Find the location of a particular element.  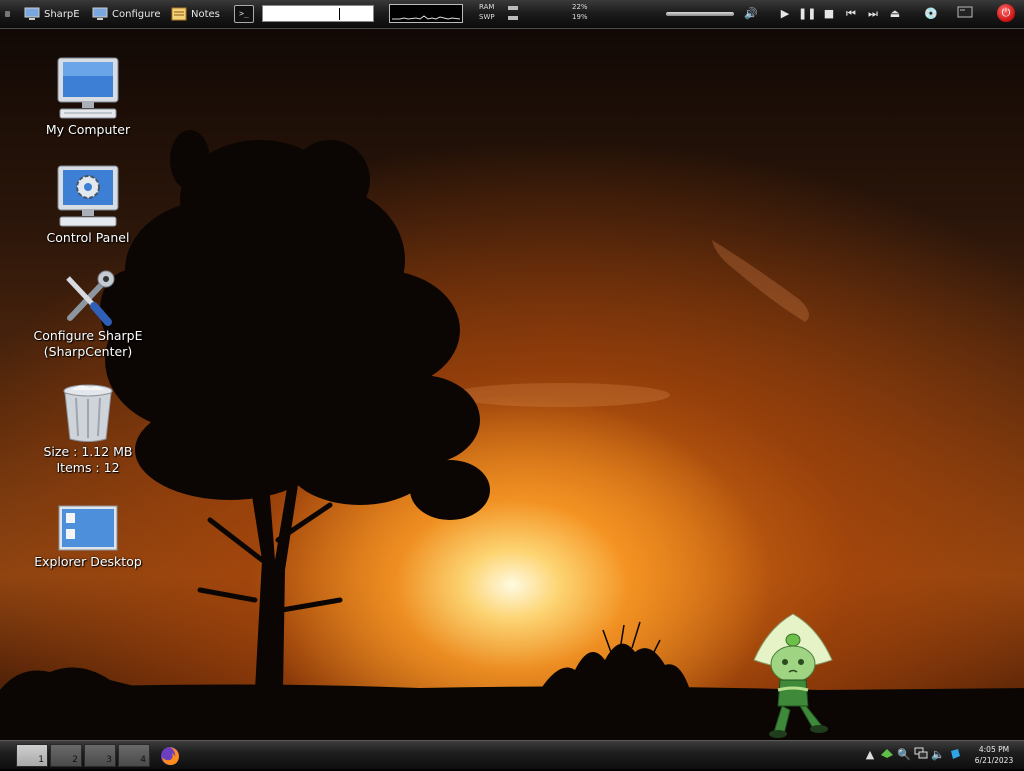

firefox-icon is located at coordinates (170, 756).